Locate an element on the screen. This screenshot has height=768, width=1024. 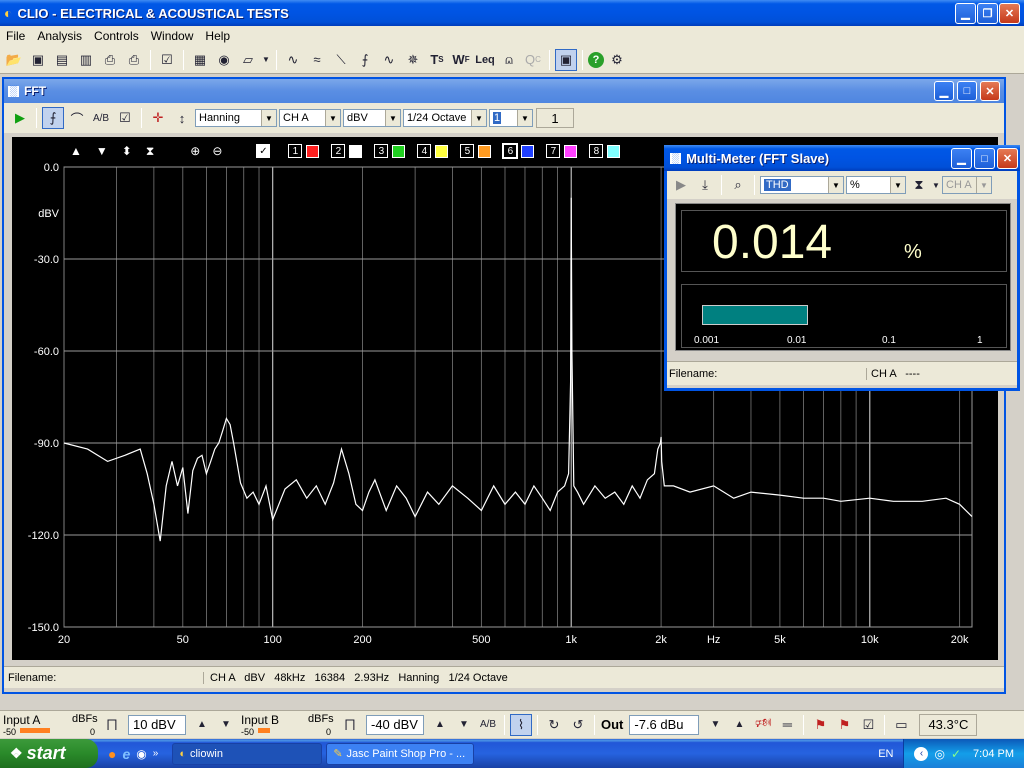
meter-maximize-button: □ is located at coordinates (984, 158).